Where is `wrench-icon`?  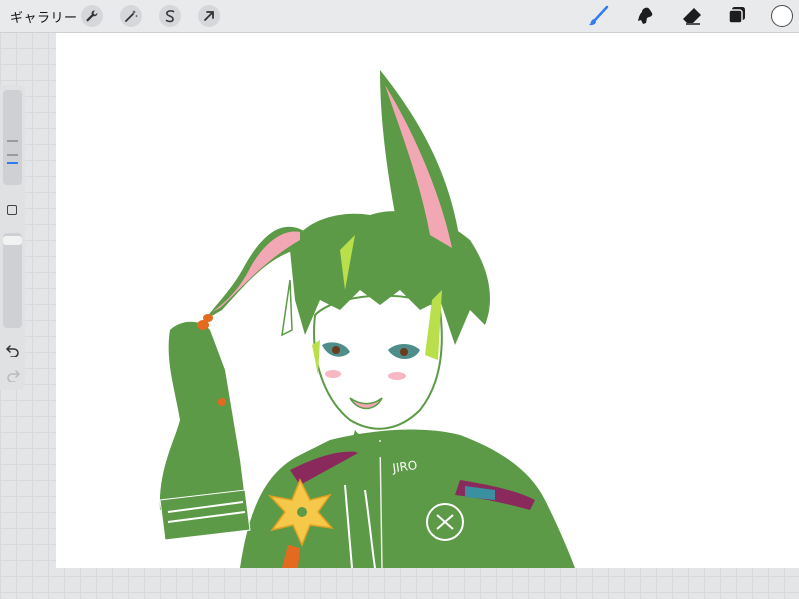 wrench-icon is located at coordinates (92, 16).